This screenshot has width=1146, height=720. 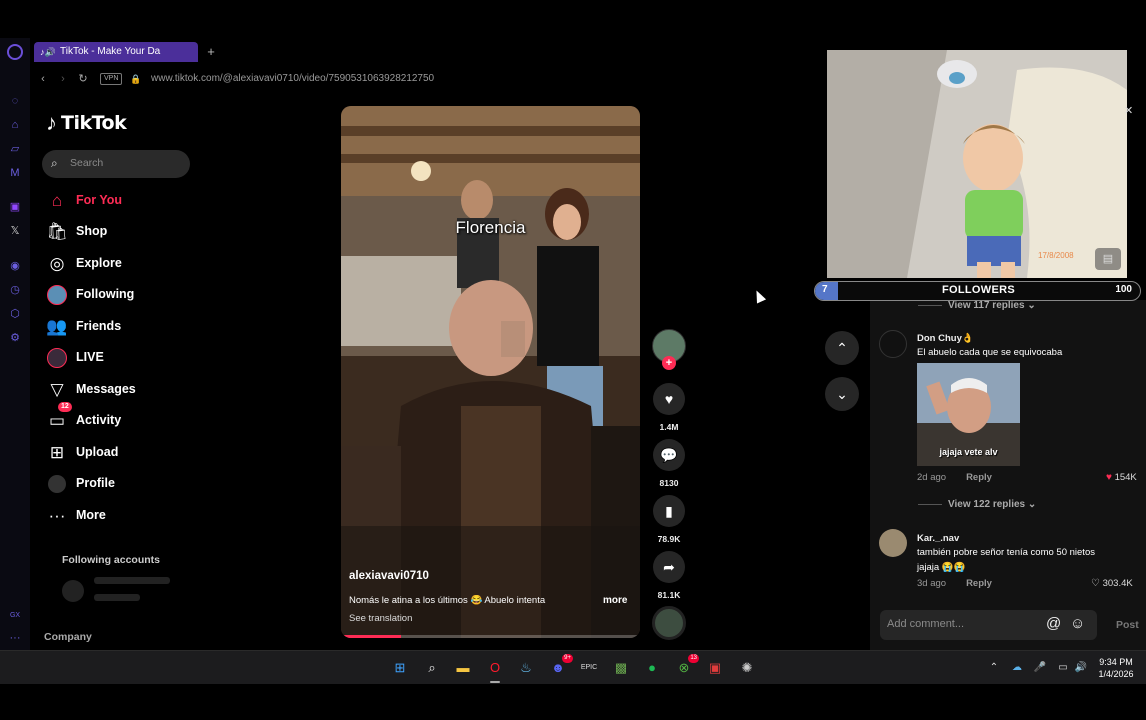 What do you see at coordinates (15, 125) in the screenshot?
I see `sidebar-shopping-icon: ⌂` at bounding box center [15, 125].